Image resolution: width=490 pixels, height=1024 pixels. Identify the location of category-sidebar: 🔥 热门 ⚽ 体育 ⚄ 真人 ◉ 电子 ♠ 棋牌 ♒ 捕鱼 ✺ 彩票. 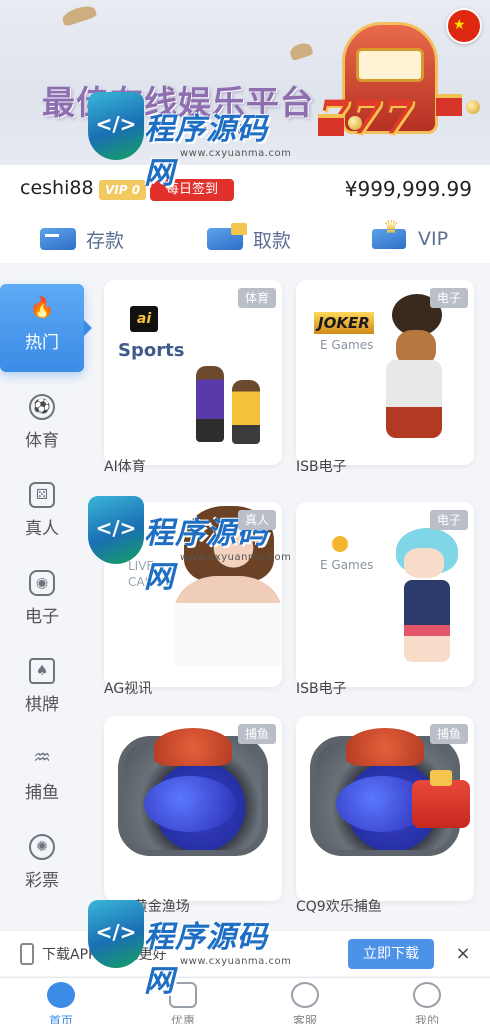
(46, 602).